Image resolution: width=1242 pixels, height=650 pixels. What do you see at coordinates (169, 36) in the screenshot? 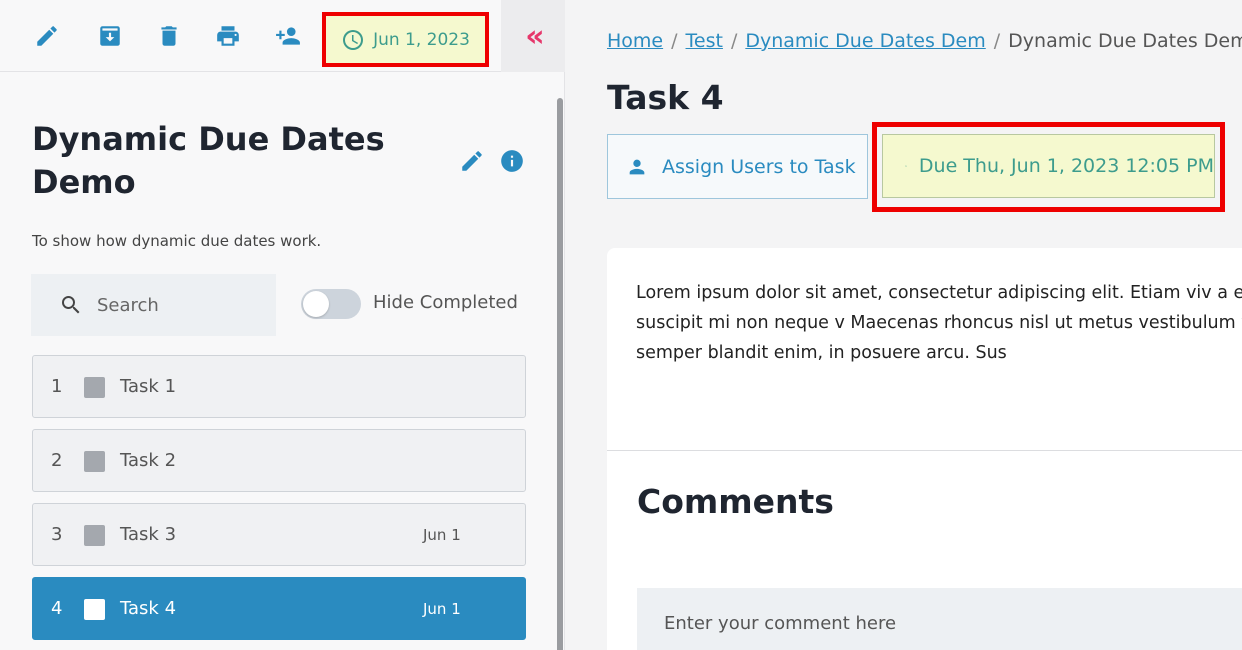
I see `delete-icon` at bounding box center [169, 36].